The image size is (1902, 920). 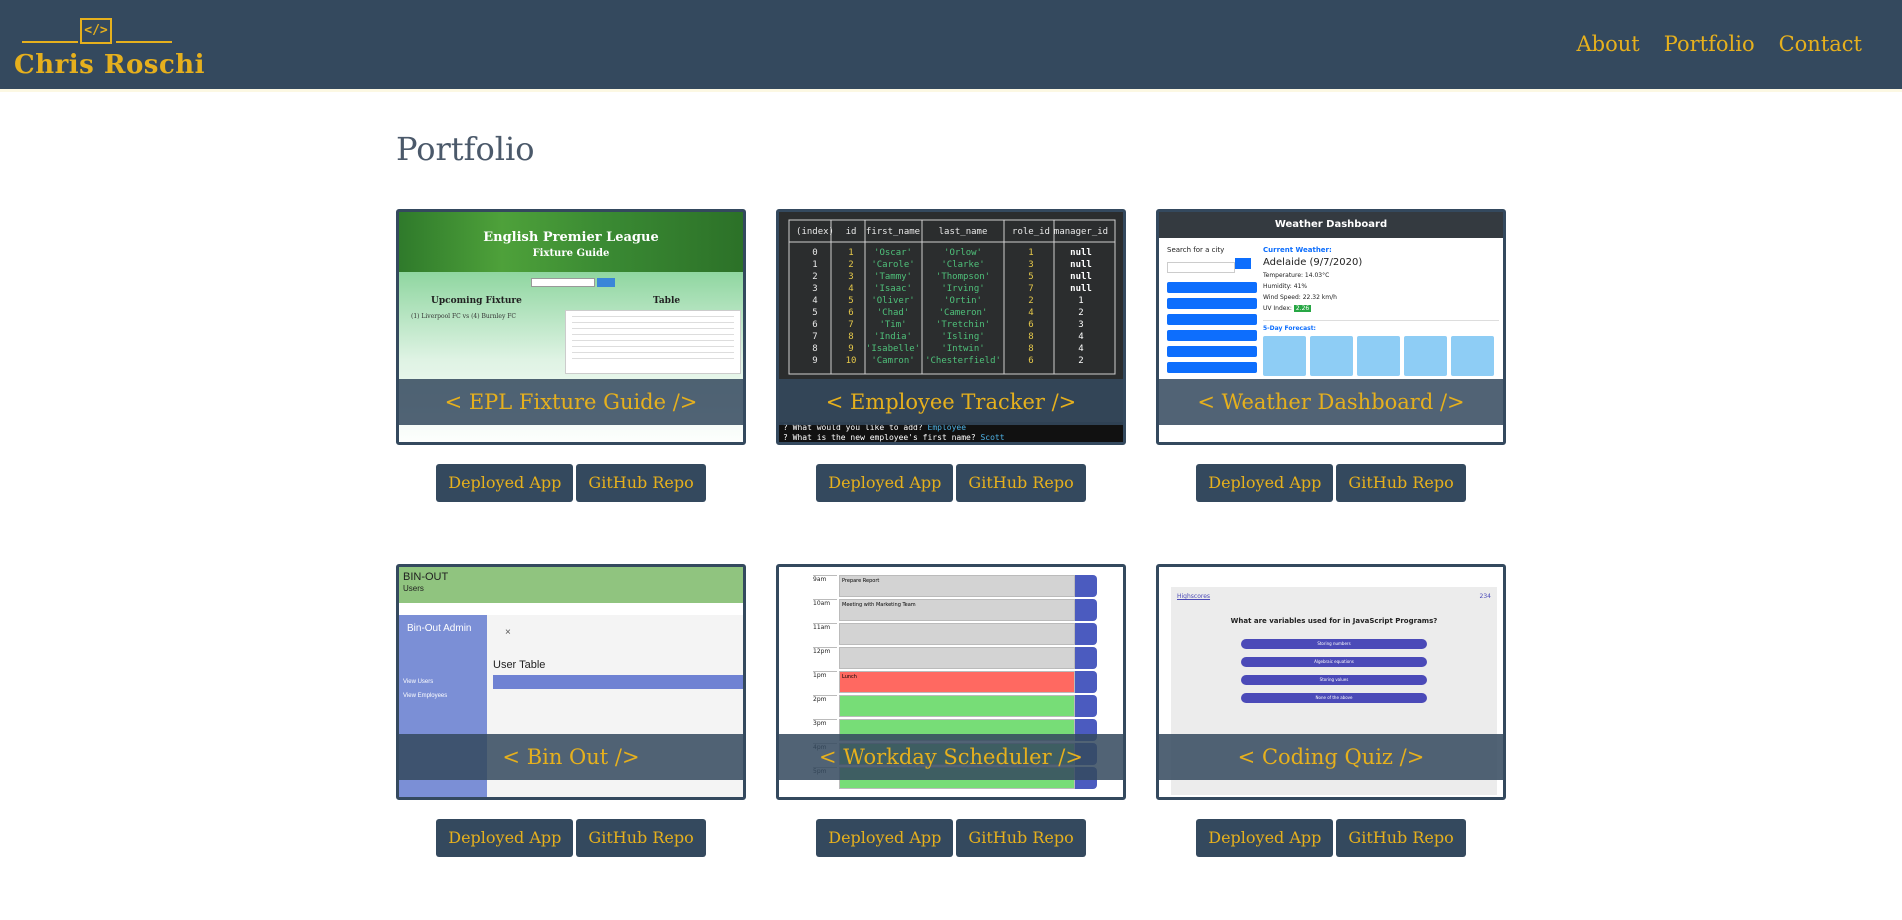 I want to click on table-cell: 'Chesterfield', so click(x=963, y=361).